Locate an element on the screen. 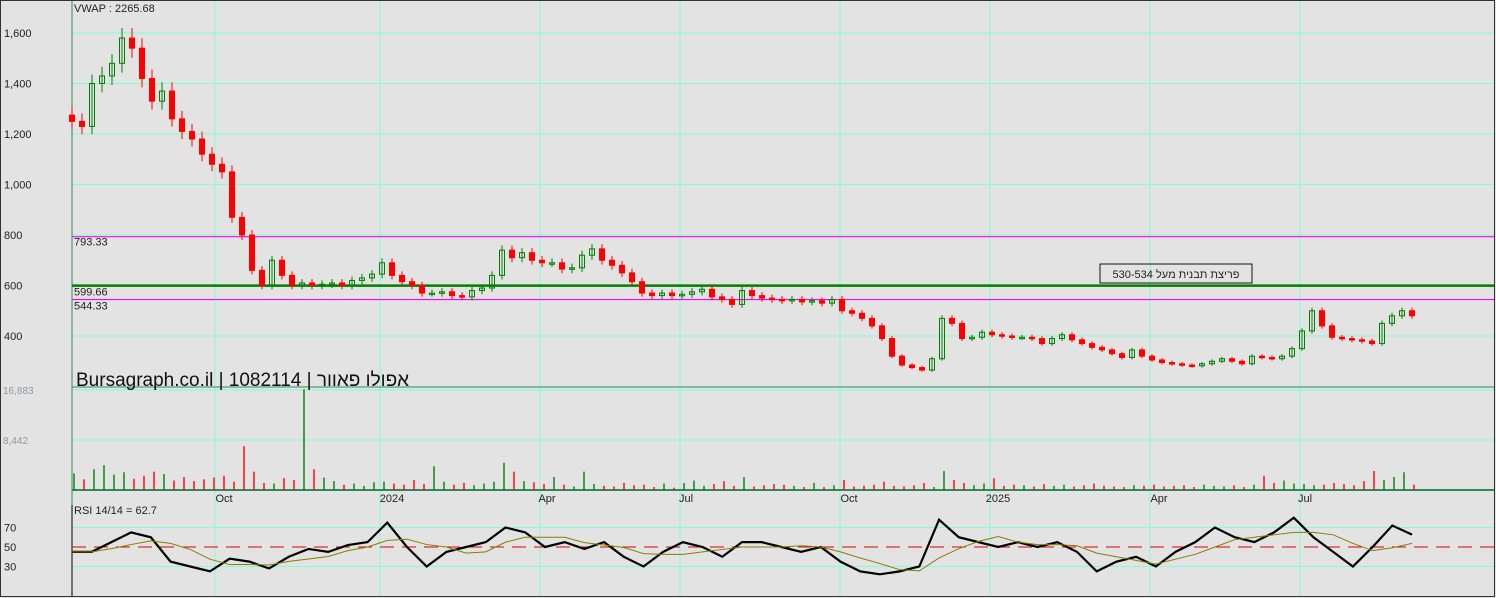  price-tick-label: 400 is located at coordinates (13, 337).